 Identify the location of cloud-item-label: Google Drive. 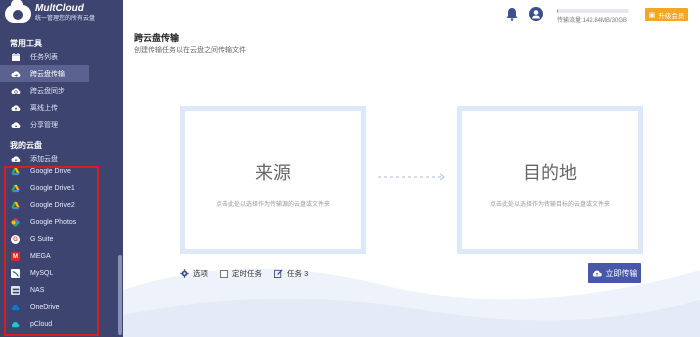
(50, 171).